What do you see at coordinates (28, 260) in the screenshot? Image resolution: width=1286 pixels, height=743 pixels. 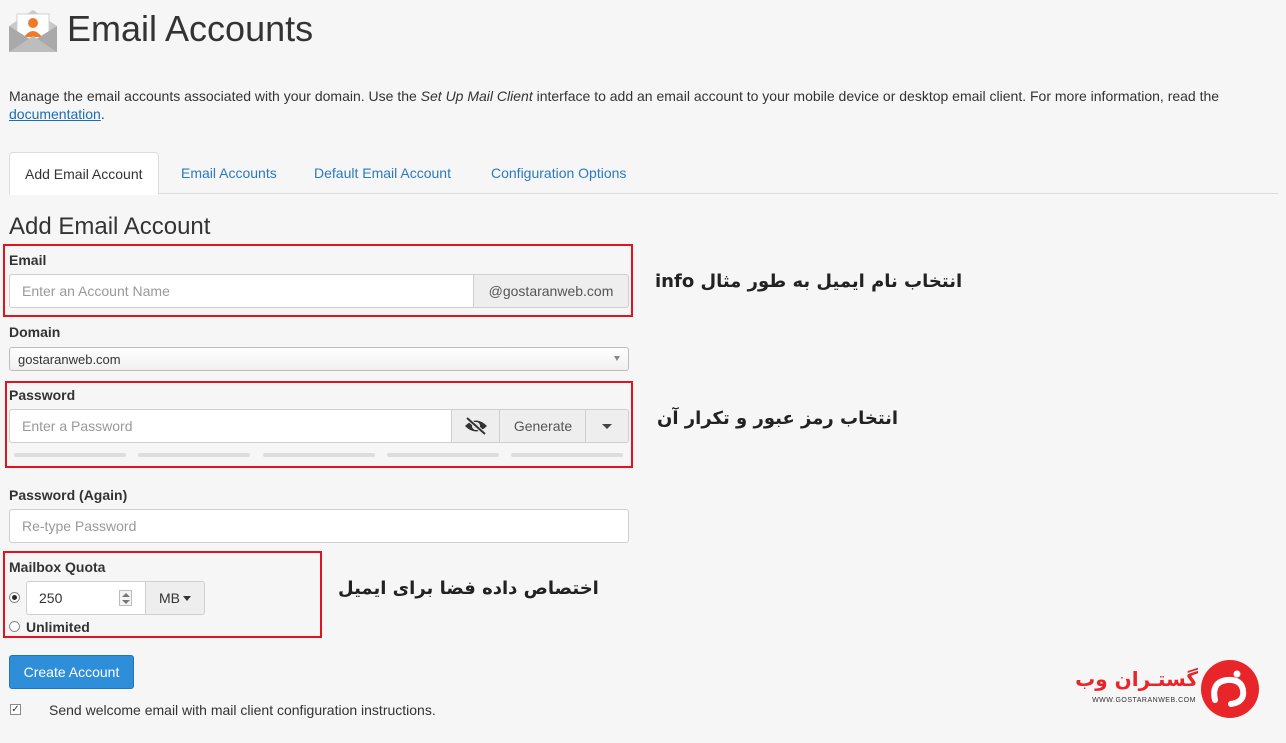 I see `email-label: Email` at bounding box center [28, 260].